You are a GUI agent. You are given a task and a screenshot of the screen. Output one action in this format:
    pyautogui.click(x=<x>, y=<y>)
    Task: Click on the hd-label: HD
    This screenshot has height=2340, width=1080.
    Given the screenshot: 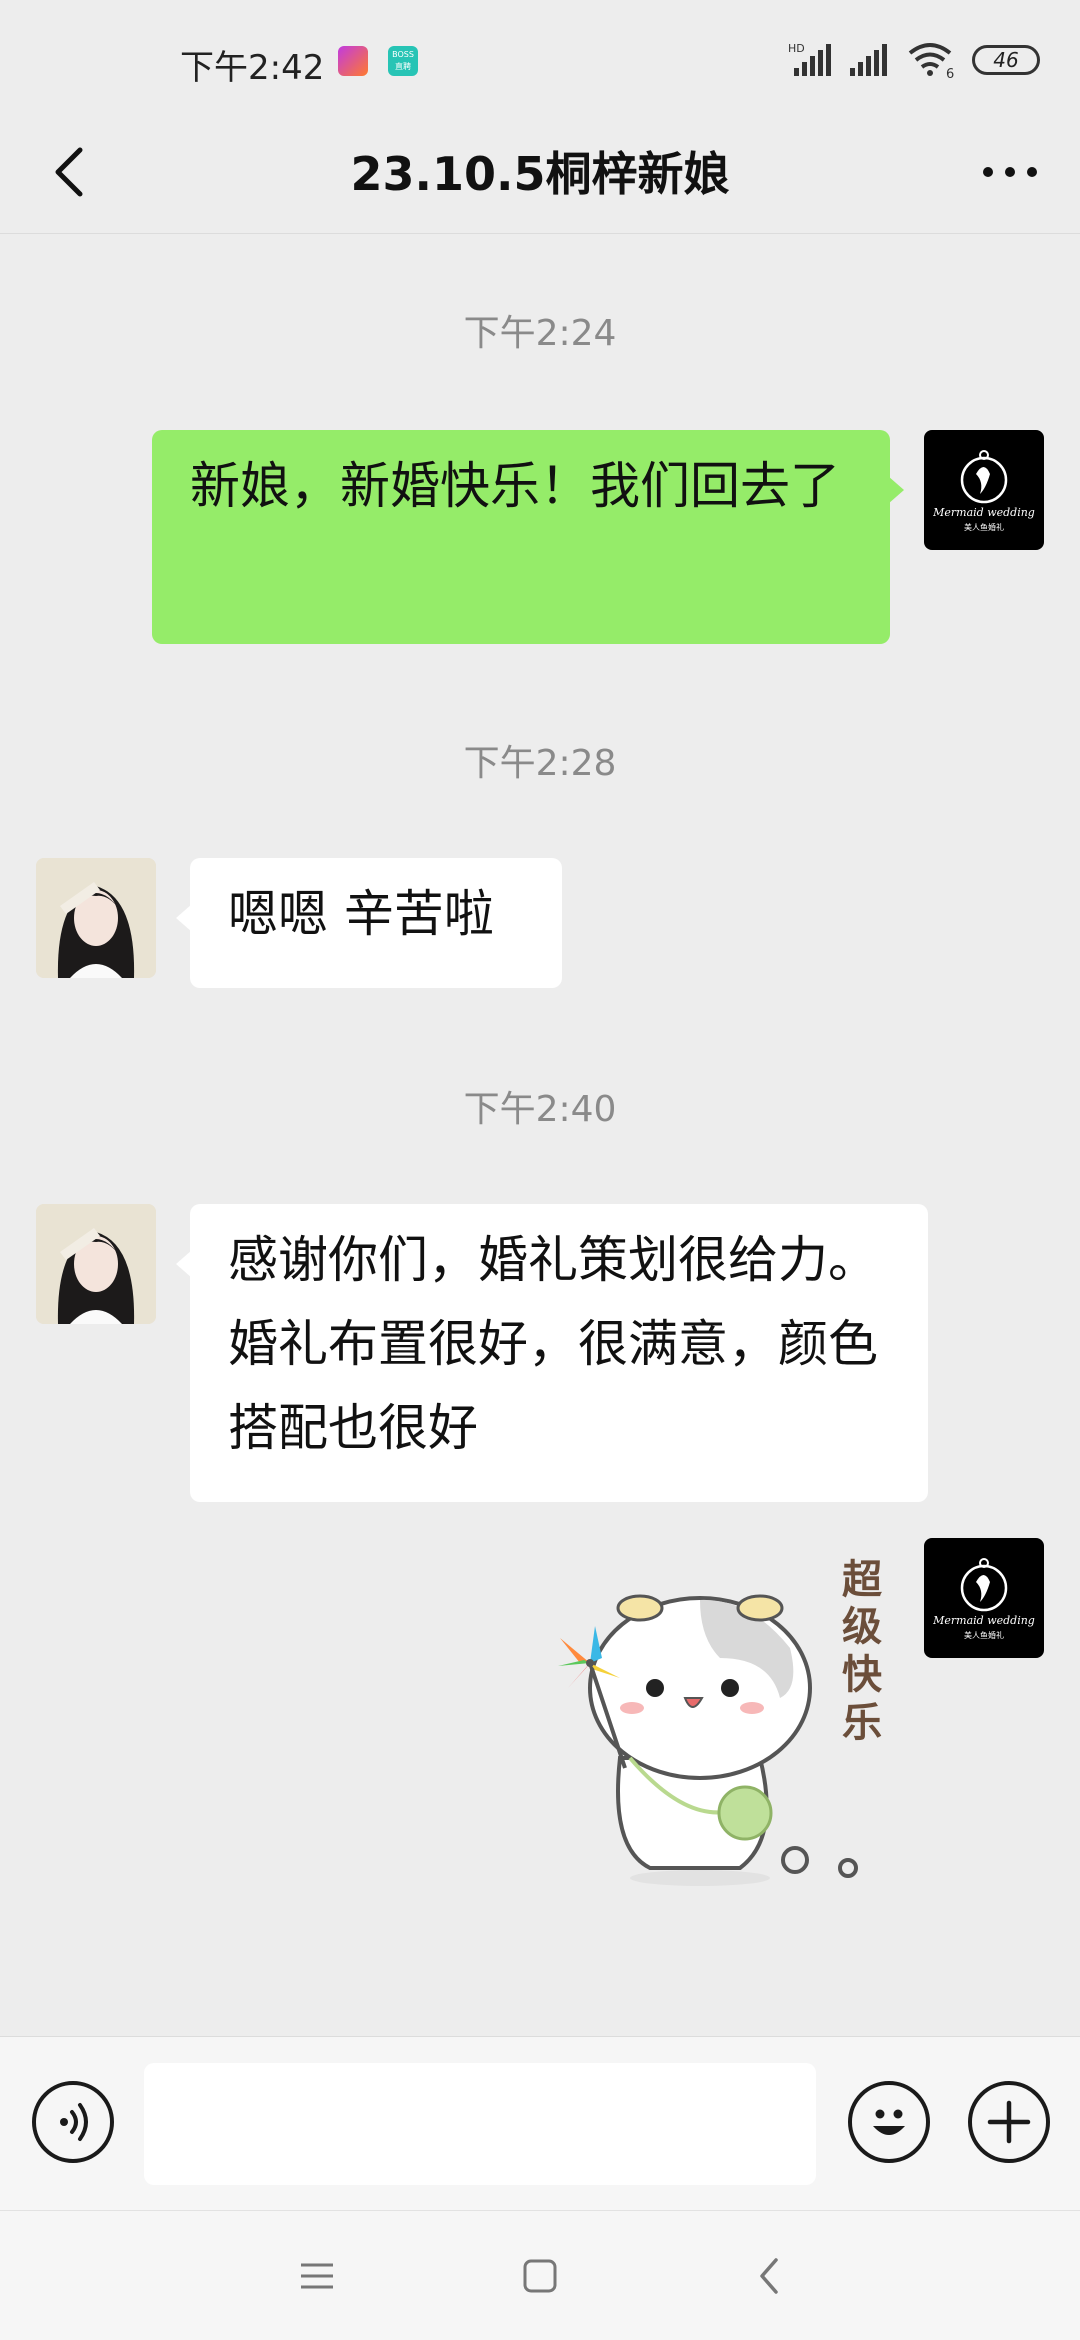 What is the action you would take?
    pyautogui.click(x=796, y=48)
    